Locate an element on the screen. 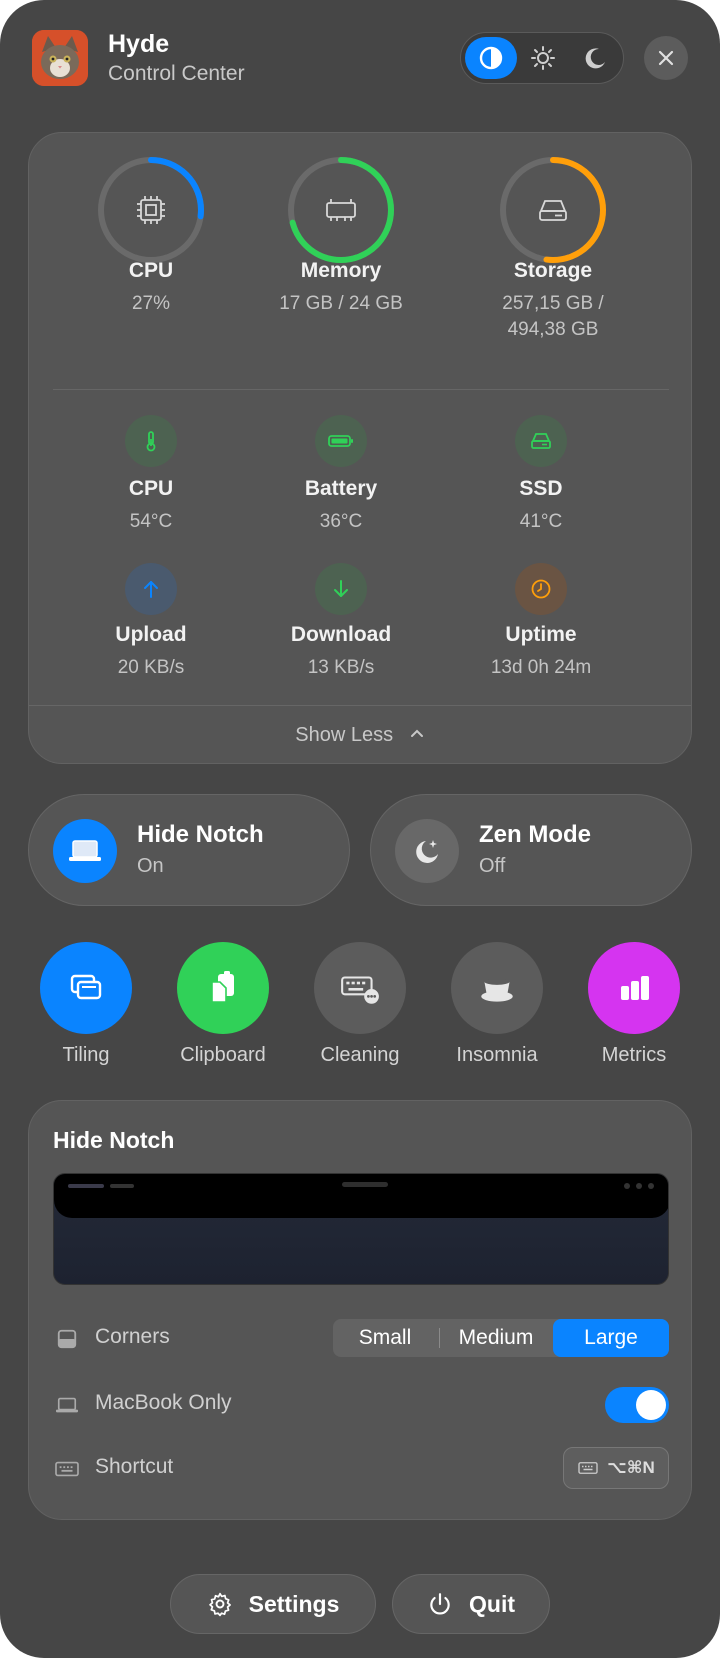 This screenshot has height=1658, width=720. metrics-button is located at coordinates (634, 988).